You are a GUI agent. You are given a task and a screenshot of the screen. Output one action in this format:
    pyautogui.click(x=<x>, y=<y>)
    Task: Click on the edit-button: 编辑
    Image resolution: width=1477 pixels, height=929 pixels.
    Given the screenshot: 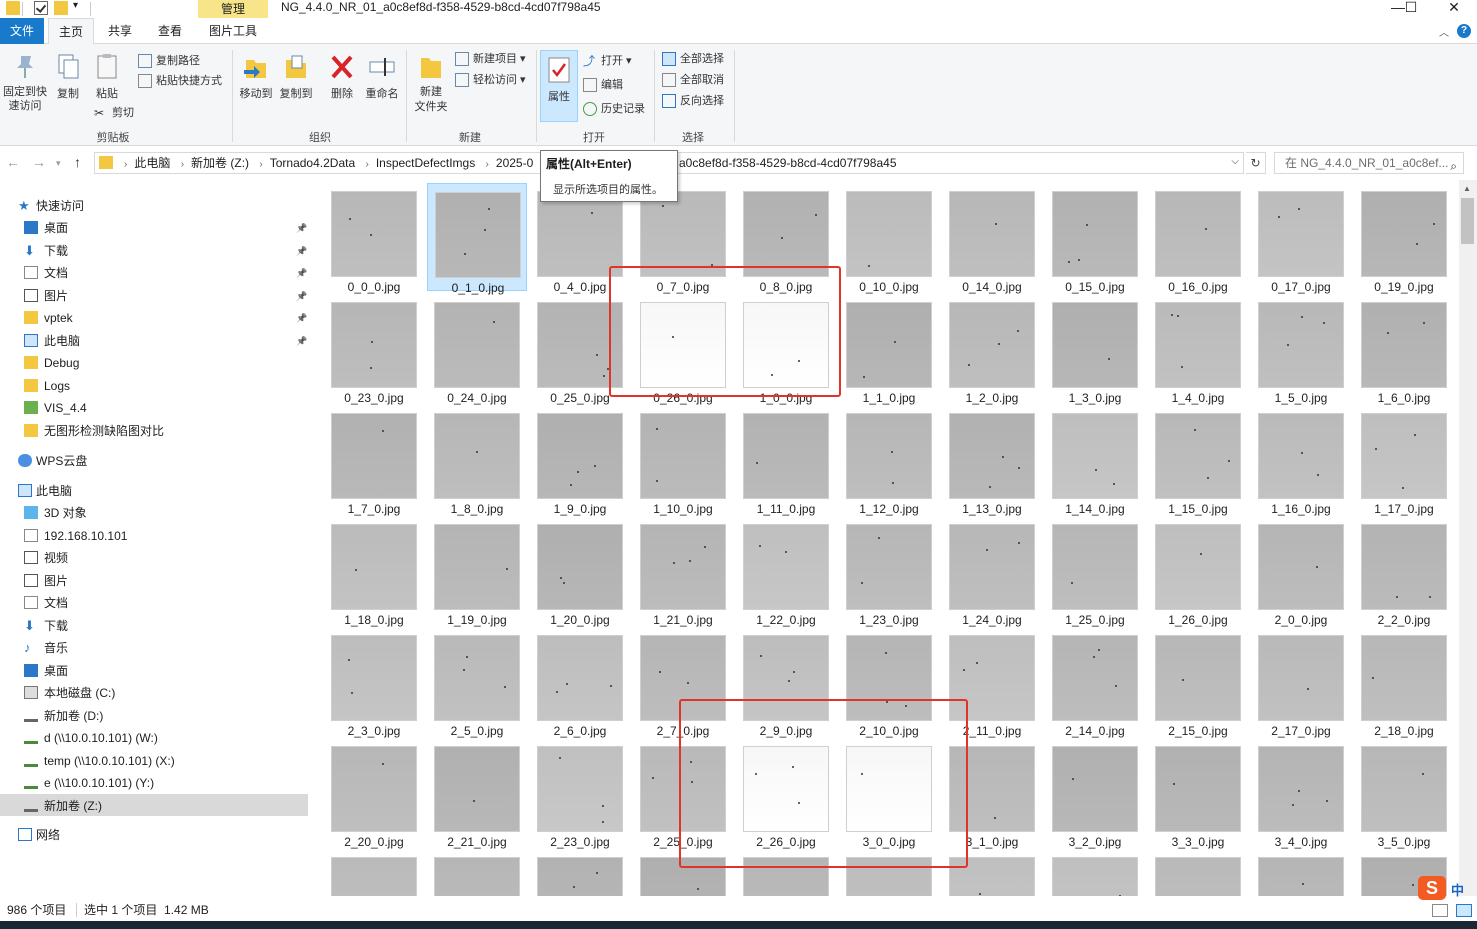 What is the action you would take?
    pyautogui.click(x=603, y=85)
    